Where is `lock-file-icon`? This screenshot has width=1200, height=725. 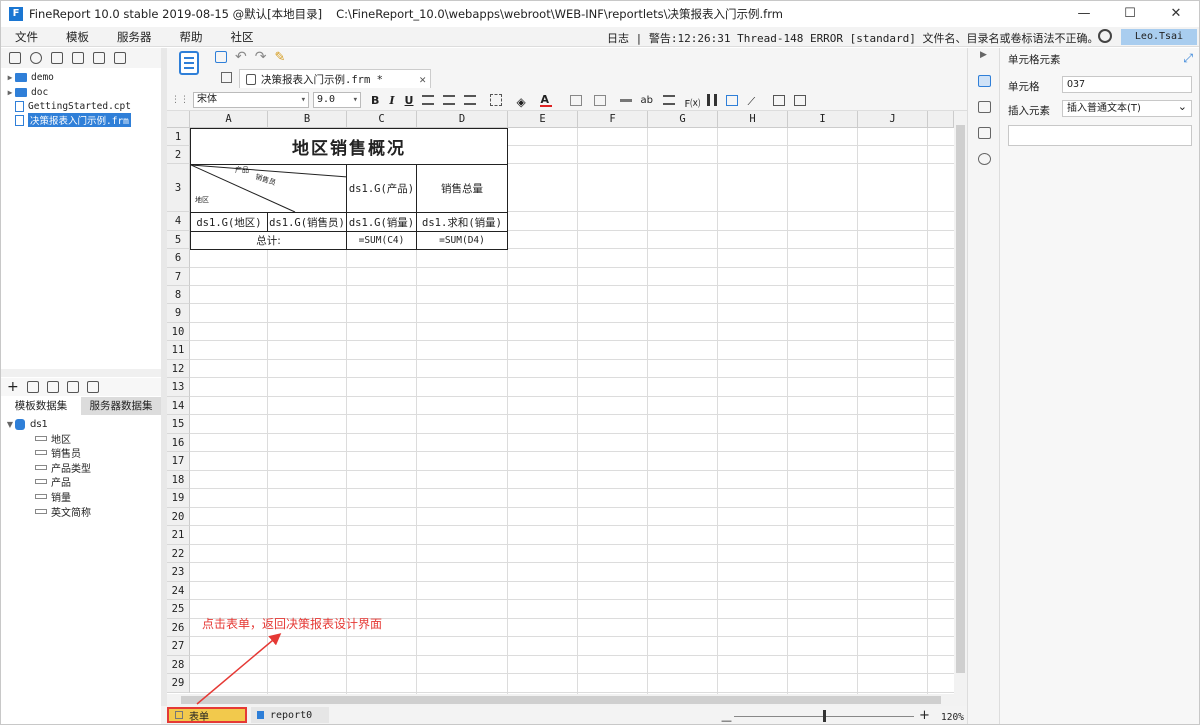
lock-file-icon is located at coordinates (120, 58).